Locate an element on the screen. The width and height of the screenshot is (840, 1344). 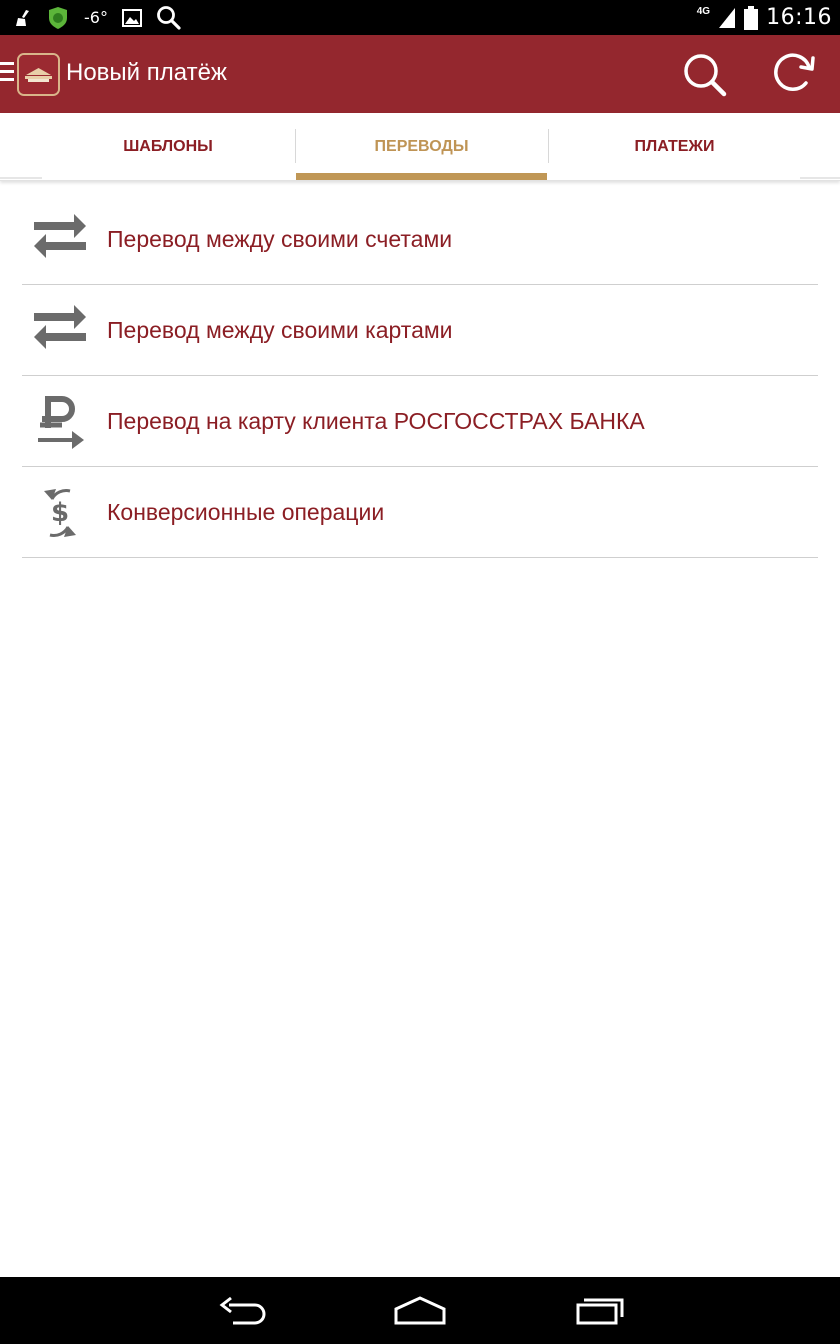
status-bar: -6° 4G 16:16 is located at coordinates (420, 17).